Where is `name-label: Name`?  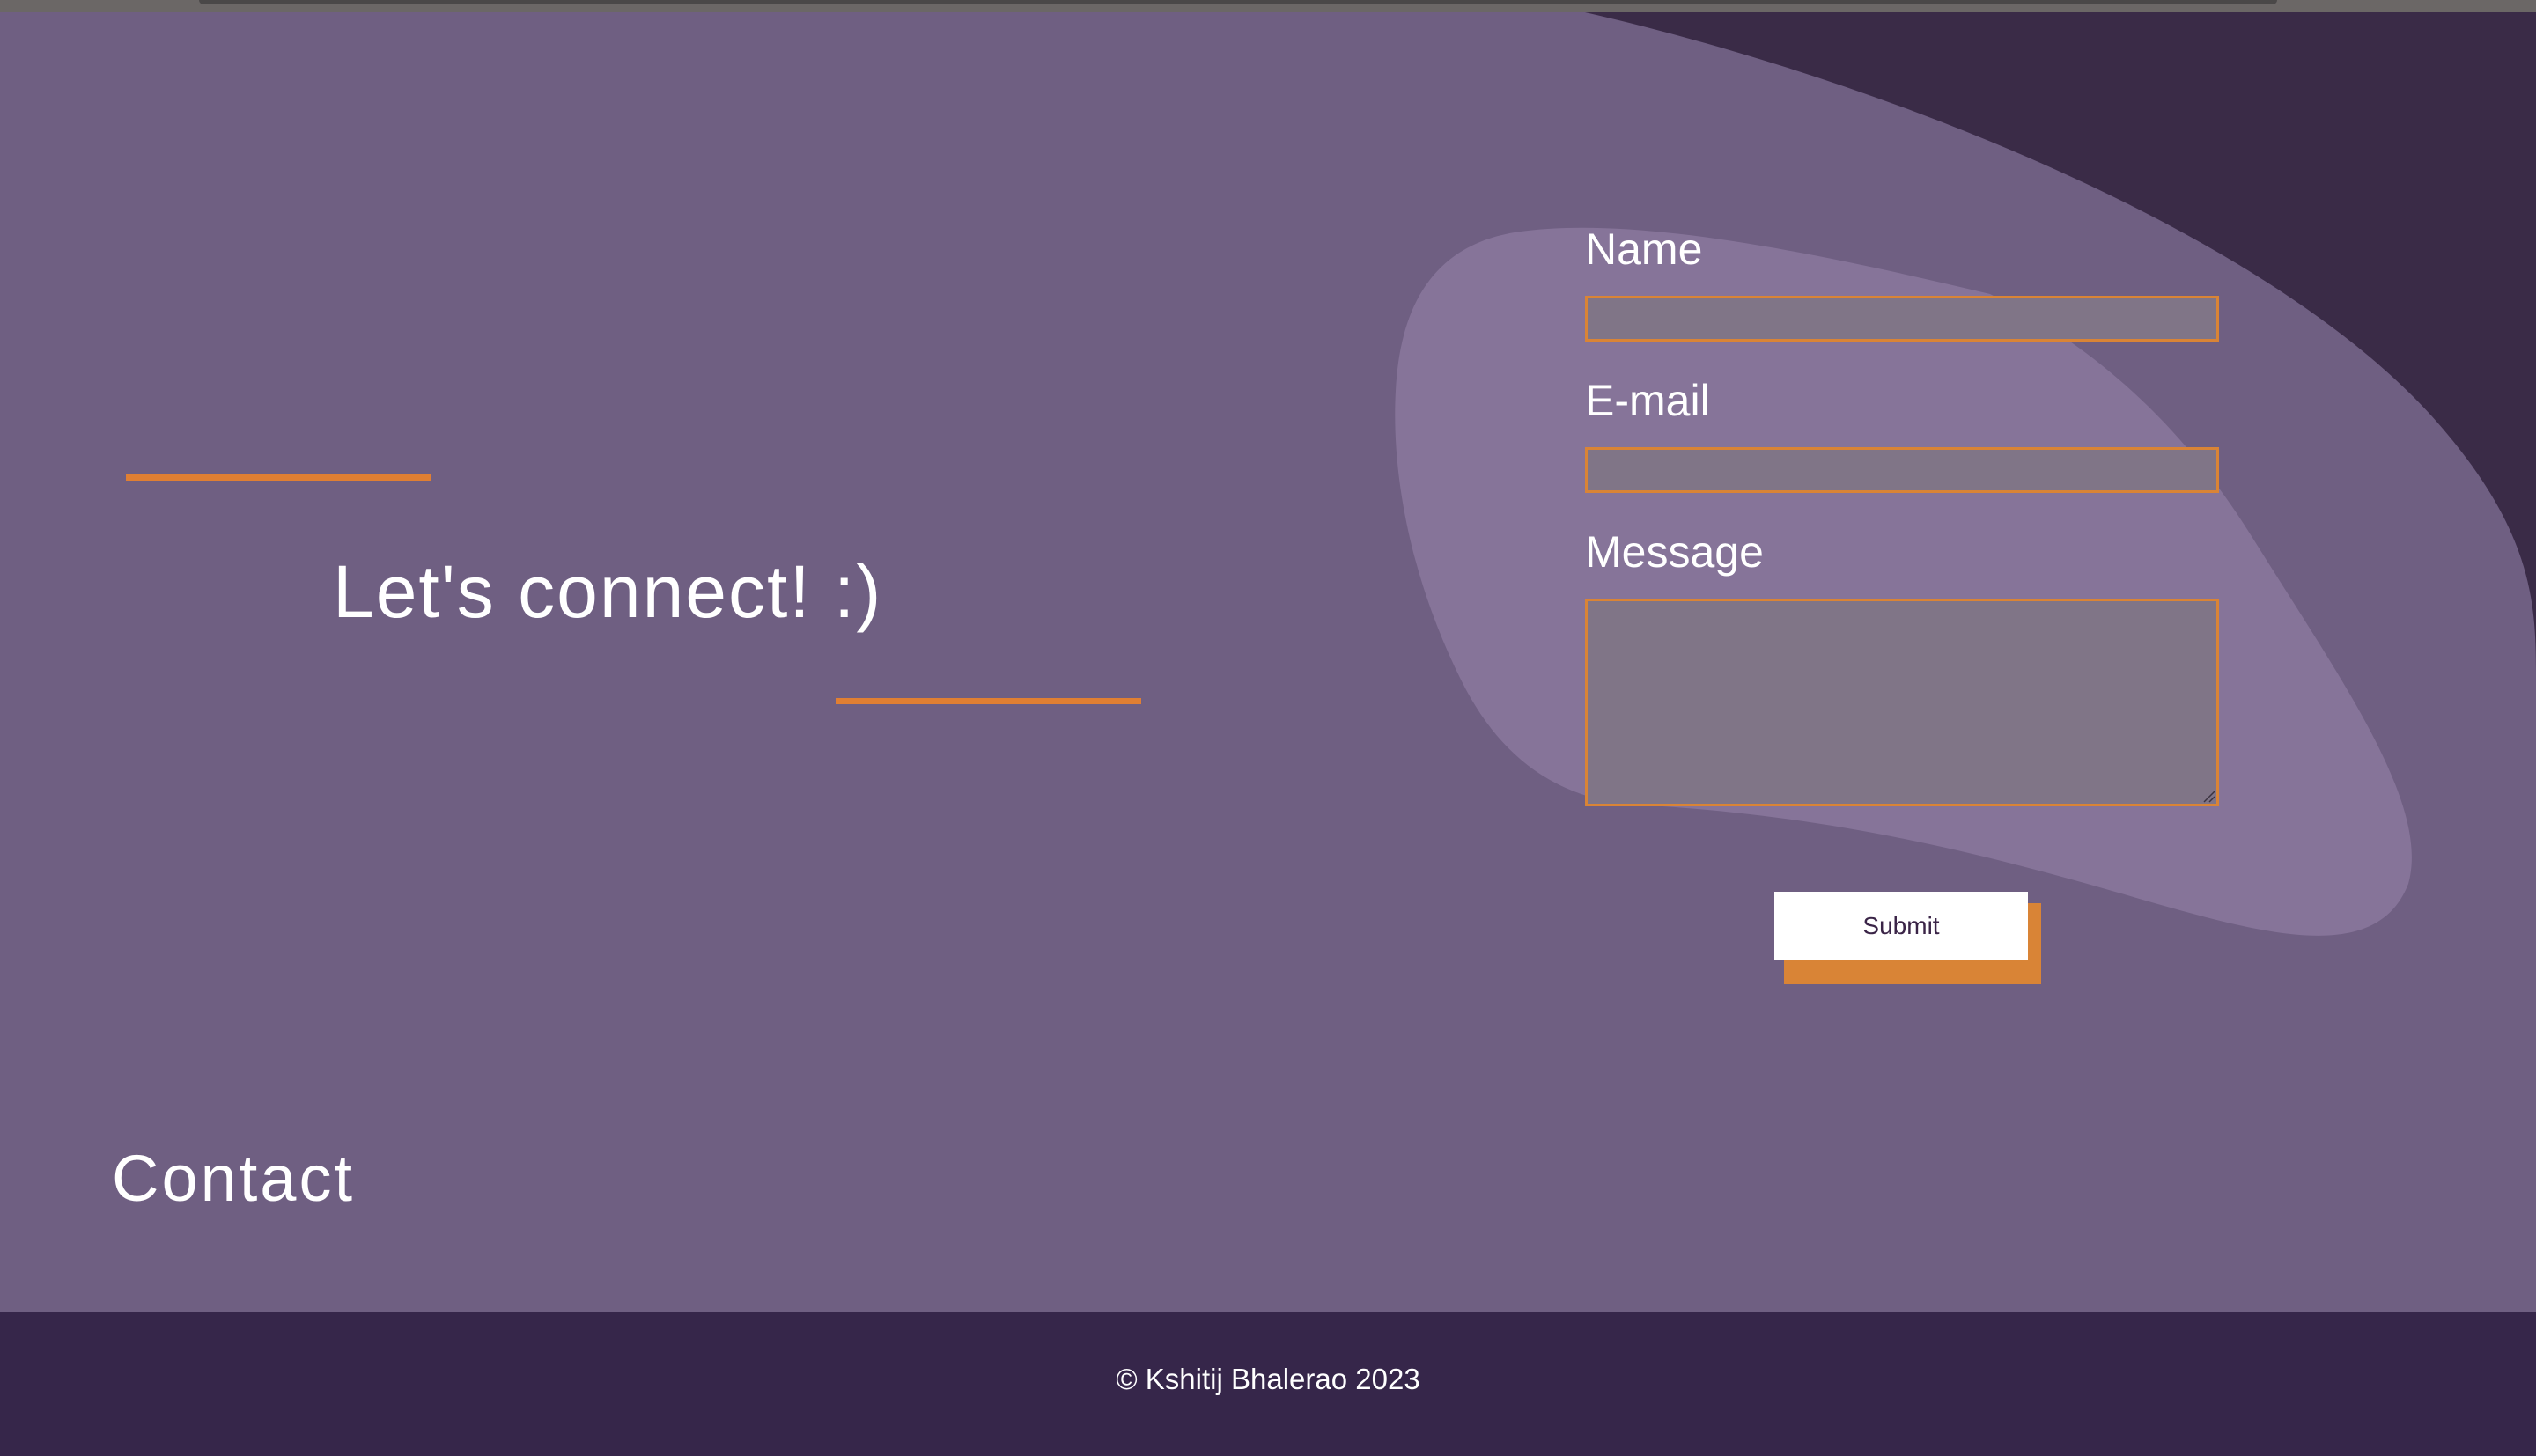
name-label: Name is located at coordinates (1644, 249).